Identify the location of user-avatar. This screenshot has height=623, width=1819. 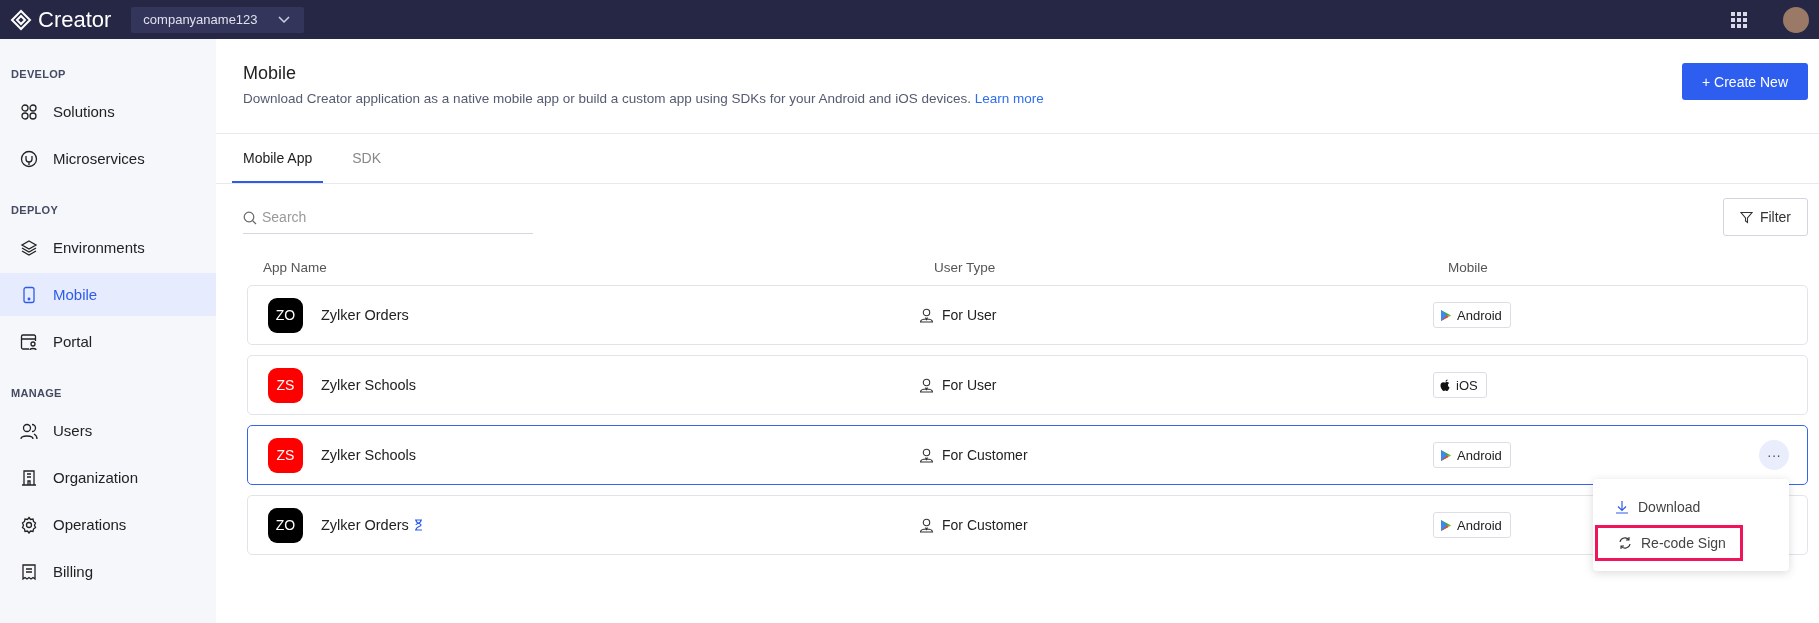
(1796, 19).